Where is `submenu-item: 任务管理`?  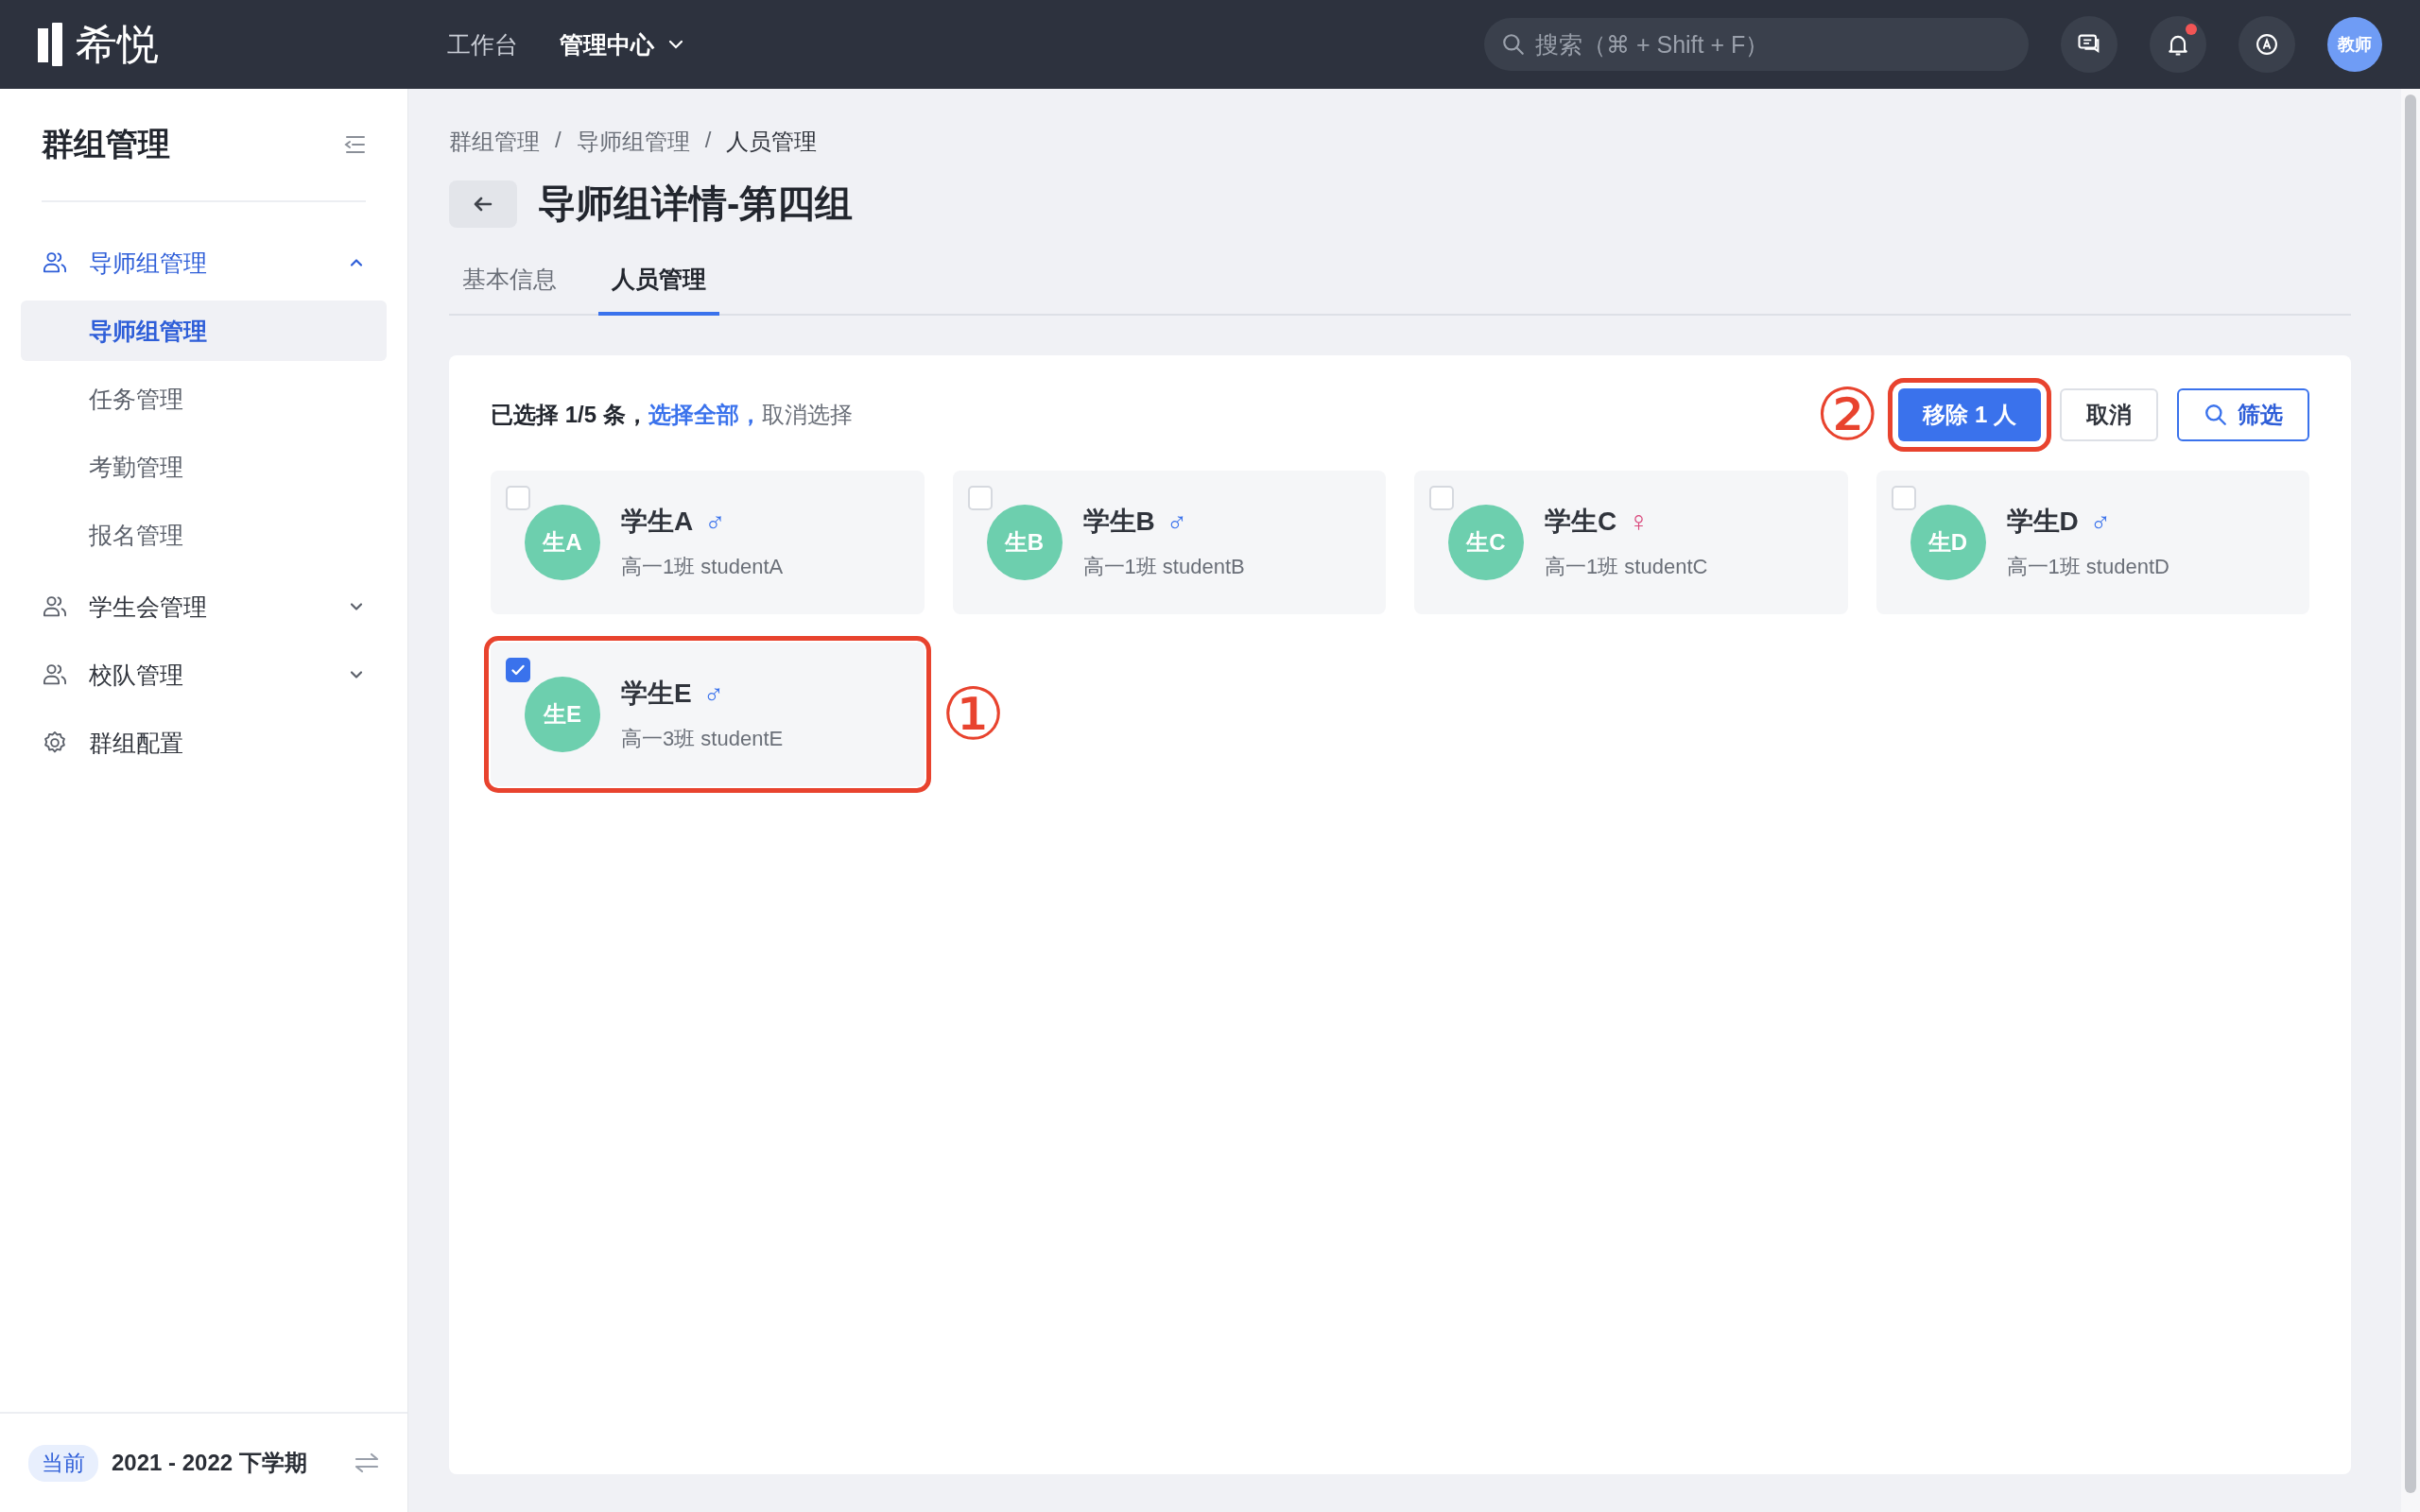
submenu-item: 任务管理 is located at coordinates (204, 399).